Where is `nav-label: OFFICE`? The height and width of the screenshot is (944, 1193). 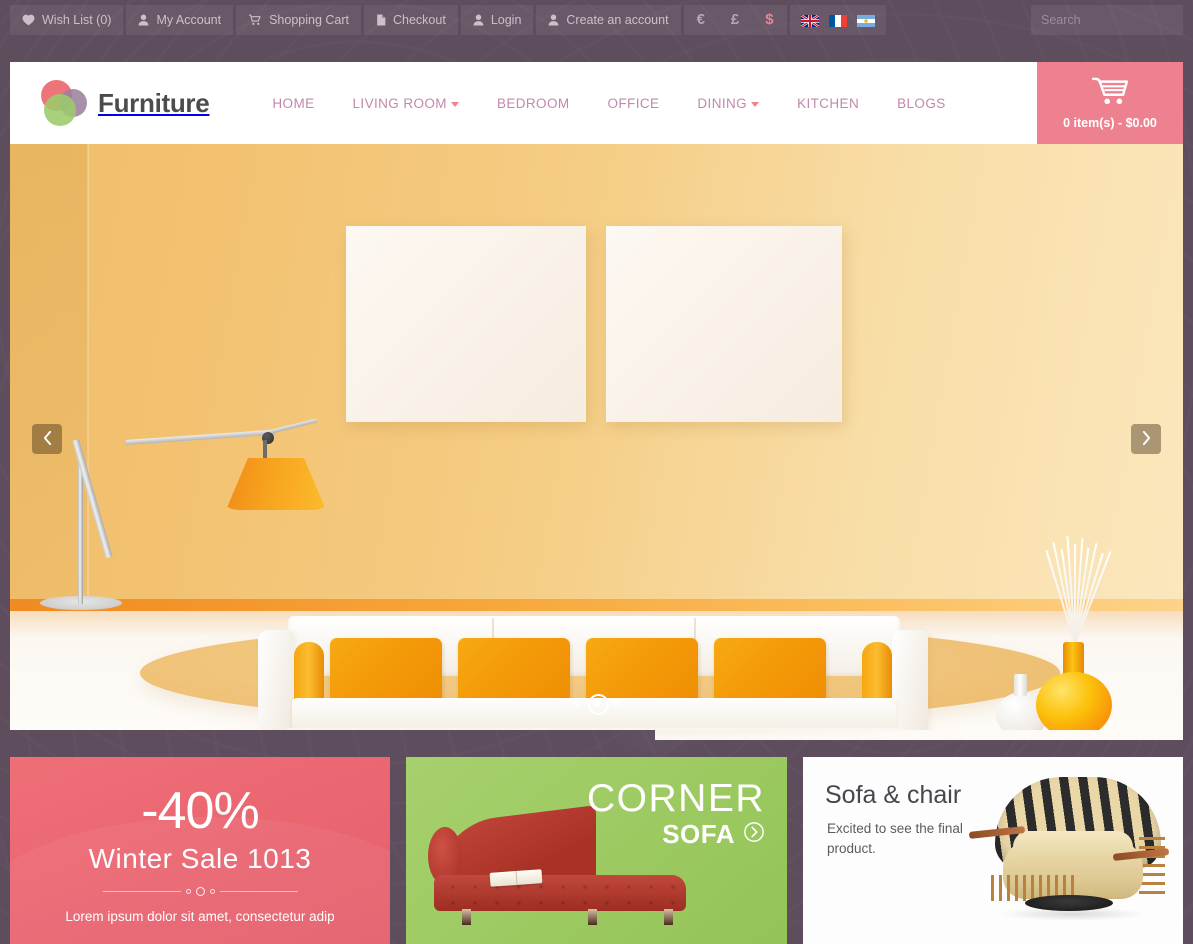 nav-label: OFFICE is located at coordinates (633, 103).